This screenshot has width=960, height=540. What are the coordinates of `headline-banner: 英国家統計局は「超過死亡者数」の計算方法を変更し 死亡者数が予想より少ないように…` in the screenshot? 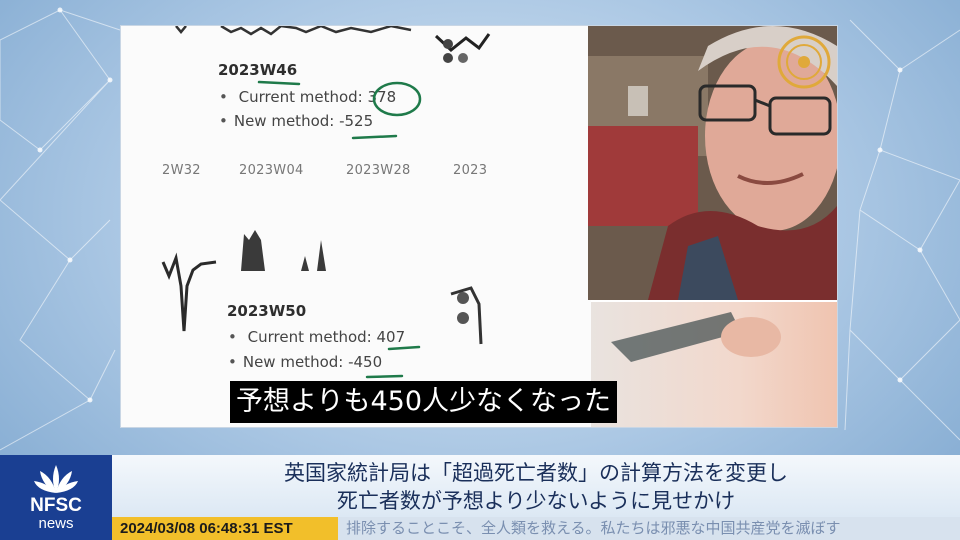 It's located at (536, 486).